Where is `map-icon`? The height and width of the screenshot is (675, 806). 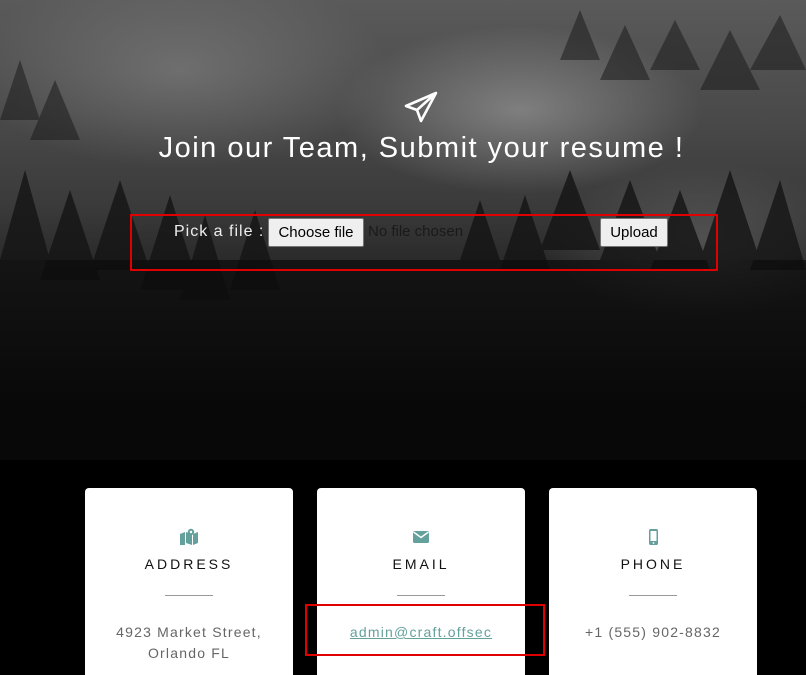
map-icon is located at coordinates (189, 536).